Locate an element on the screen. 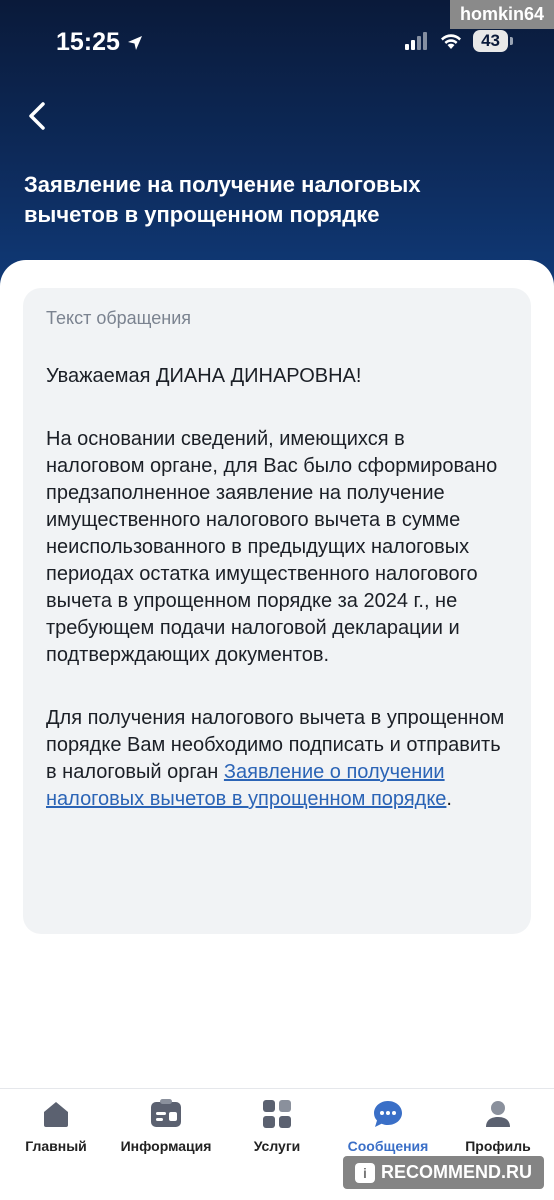 Image resolution: width=554 pixels, height=1200 pixels. home-icon is located at coordinates (56, 1114).